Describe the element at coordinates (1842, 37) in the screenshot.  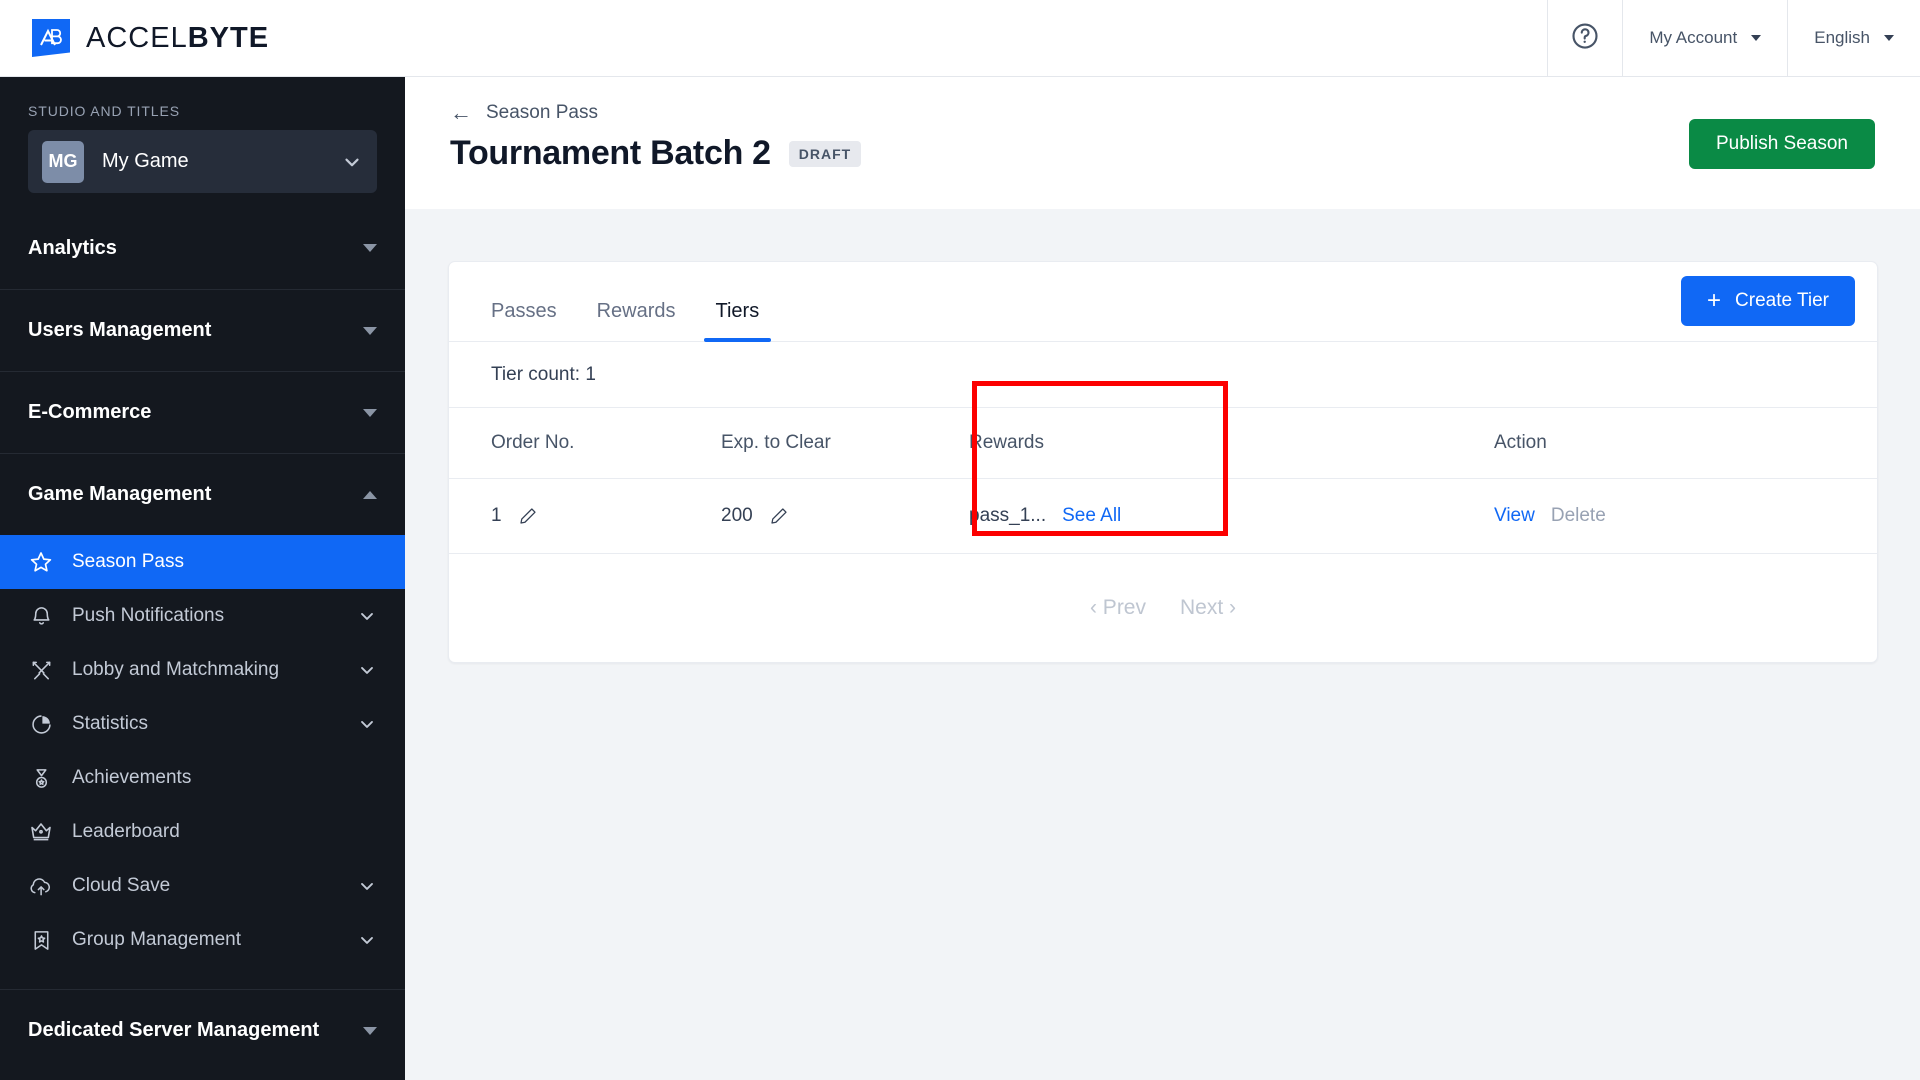
I see `language-label: English` at that location.